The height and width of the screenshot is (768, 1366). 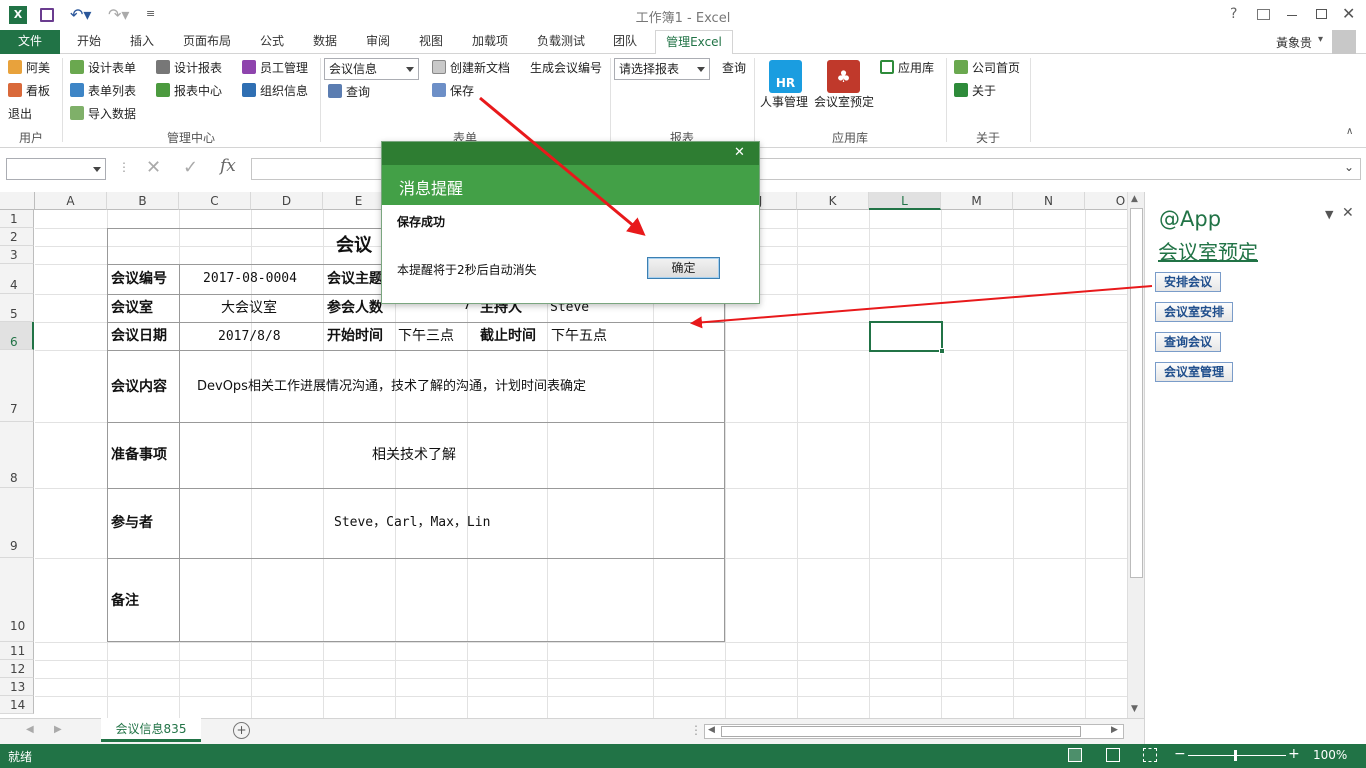 I want to click on horizontal-scrollbar: ◀ ▶, so click(x=914, y=731).